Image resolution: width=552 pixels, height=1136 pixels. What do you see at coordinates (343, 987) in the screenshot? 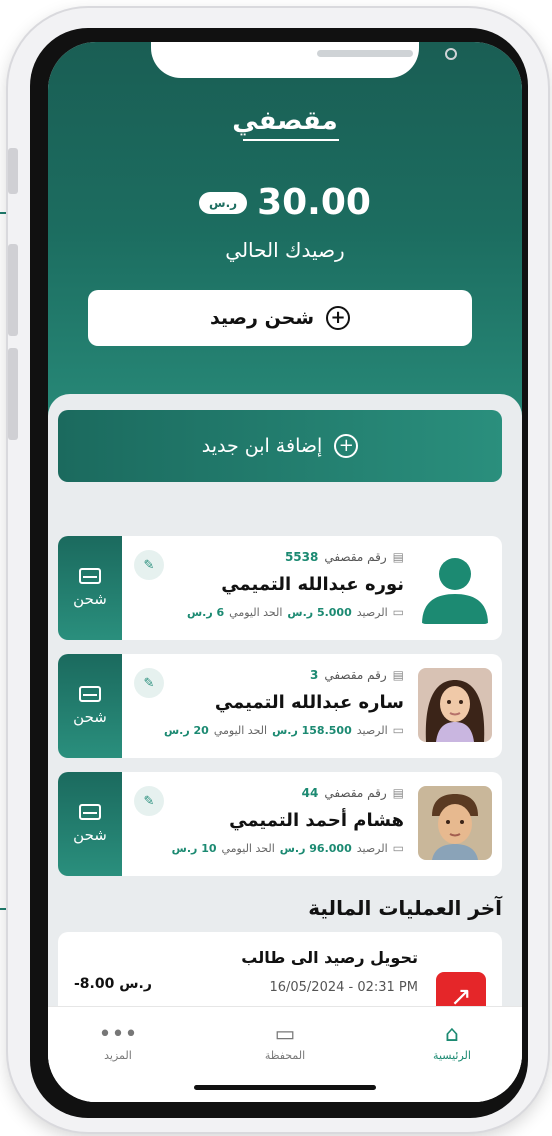
I see `transaction-date: 16/05/2024 - 02:31 PM` at bounding box center [343, 987].